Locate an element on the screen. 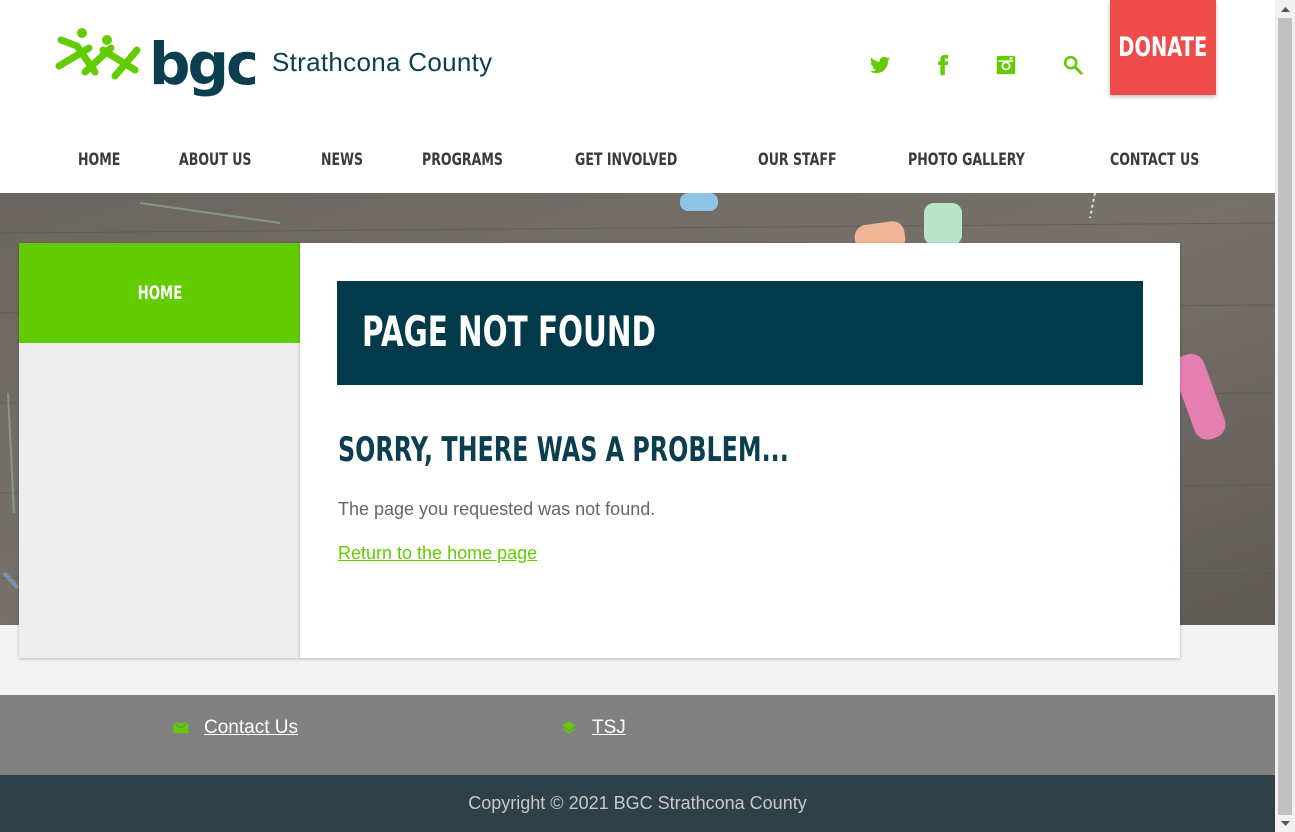 Image resolution: width=1295 pixels, height=832 pixels. footer-copyright: Copyright © 2021 BGC Strathcona County is located at coordinates (637, 803).